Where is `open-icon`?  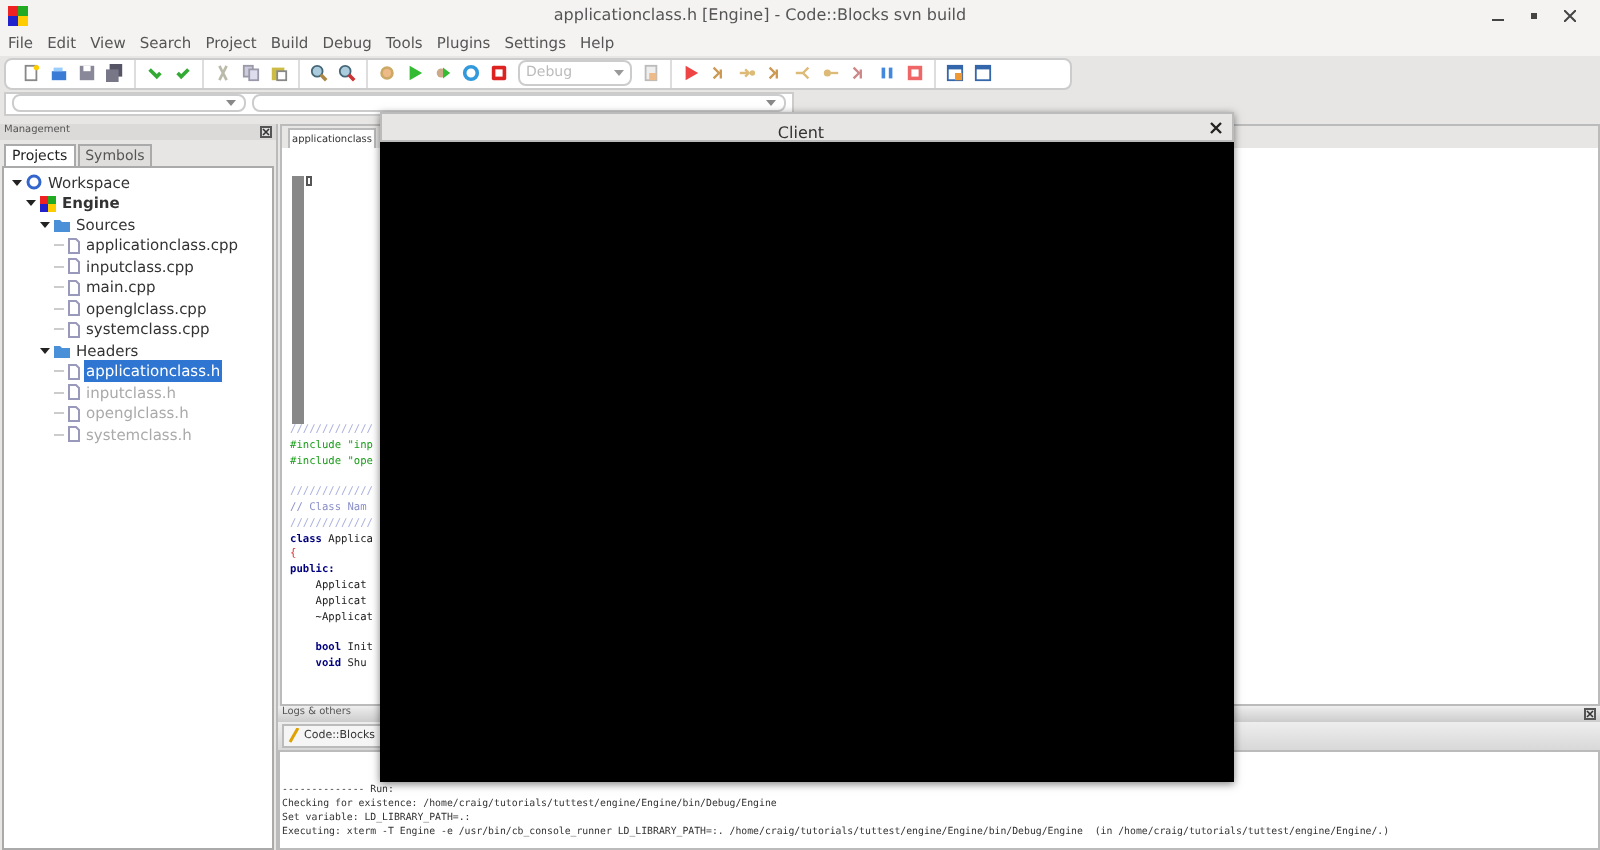
open-icon is located at coordinates (59, 73).